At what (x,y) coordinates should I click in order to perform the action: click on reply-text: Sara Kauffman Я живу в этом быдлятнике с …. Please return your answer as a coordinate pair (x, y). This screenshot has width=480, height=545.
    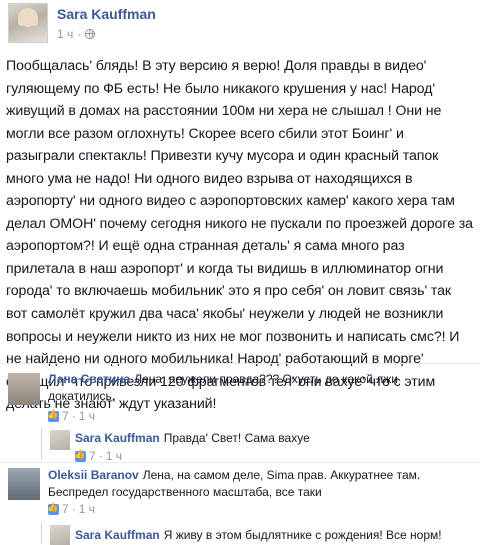
    Looking at the image, I should click on (275, 535).